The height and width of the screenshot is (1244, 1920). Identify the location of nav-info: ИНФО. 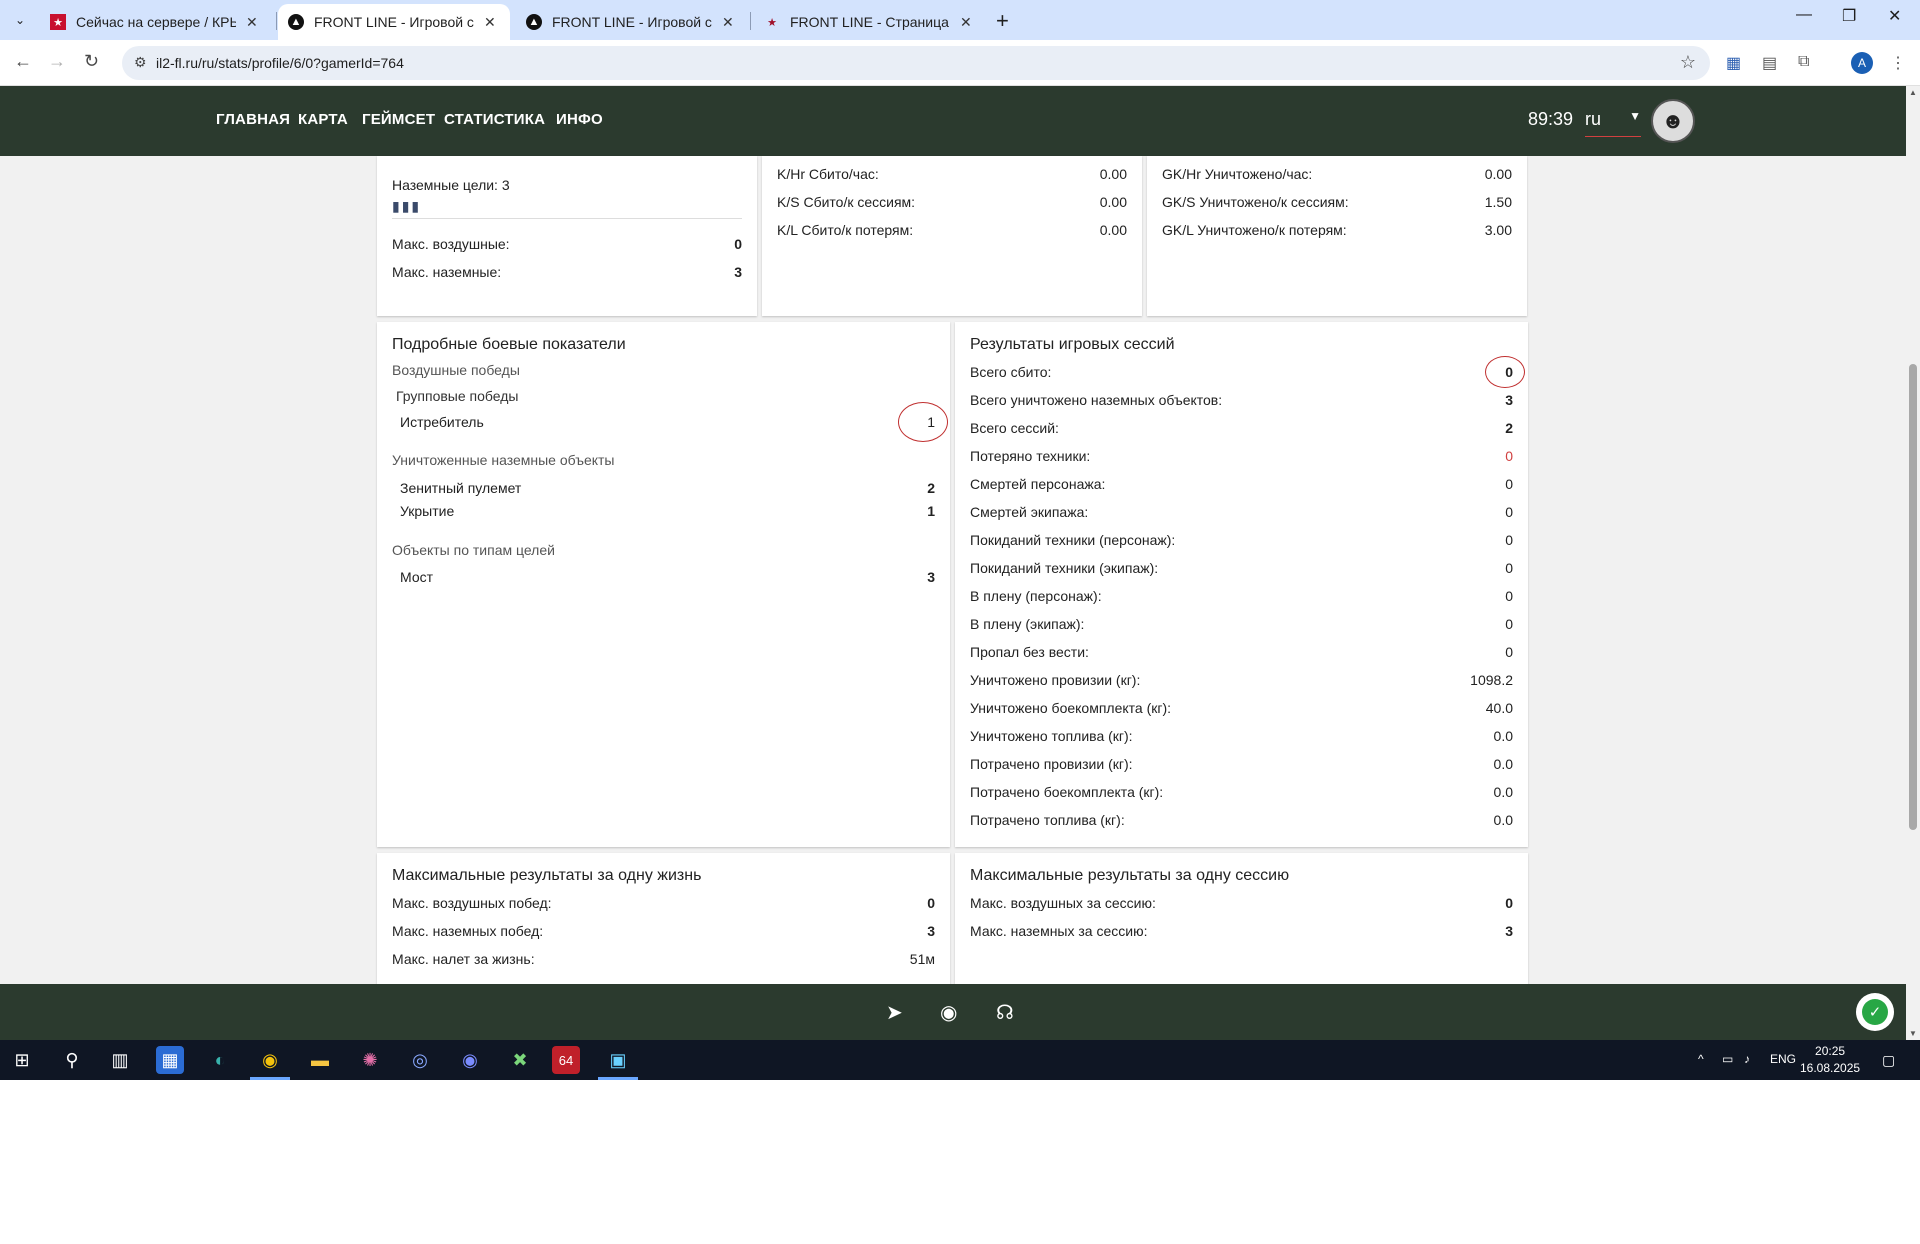
(579, 119).